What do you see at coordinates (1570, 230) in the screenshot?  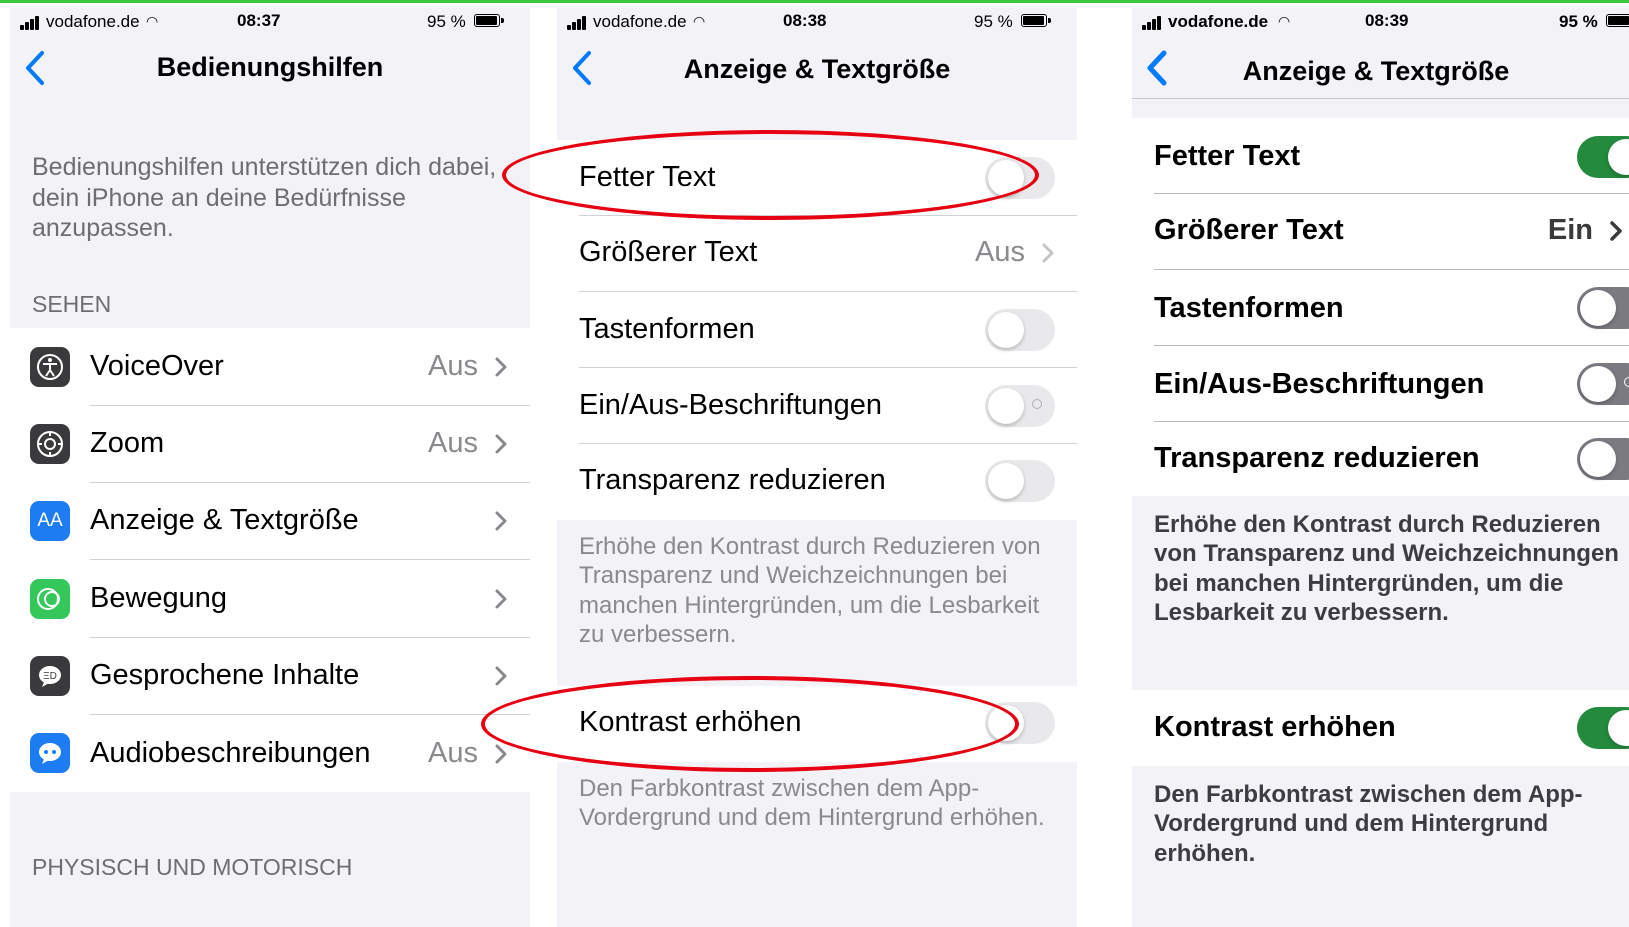 I see `row-value: Ein` at bounding box center [1570, 230].